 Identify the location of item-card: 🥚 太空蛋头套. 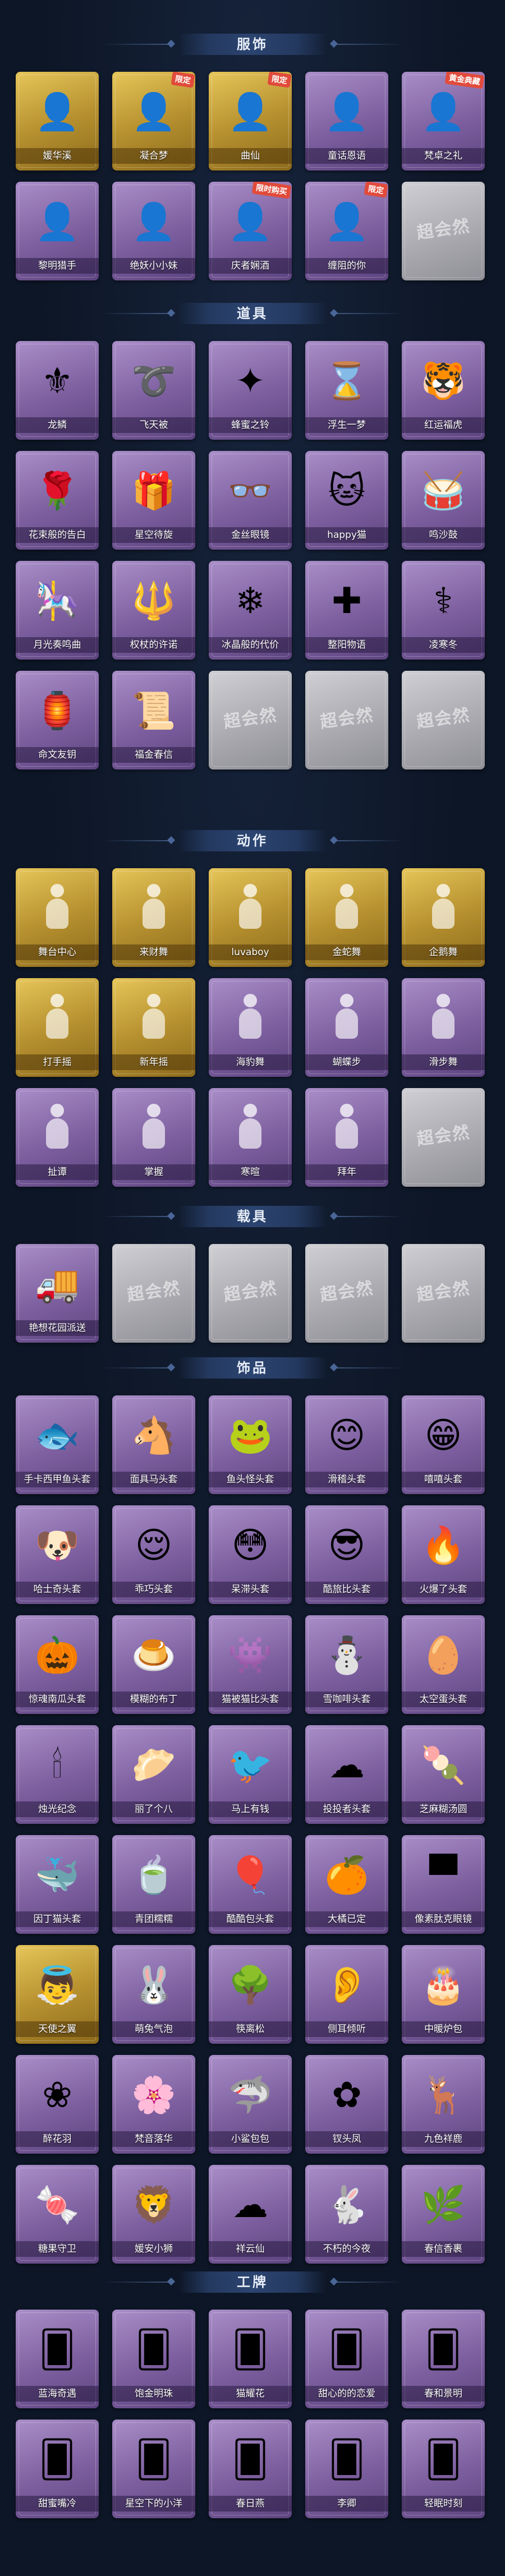
(443, 1664).